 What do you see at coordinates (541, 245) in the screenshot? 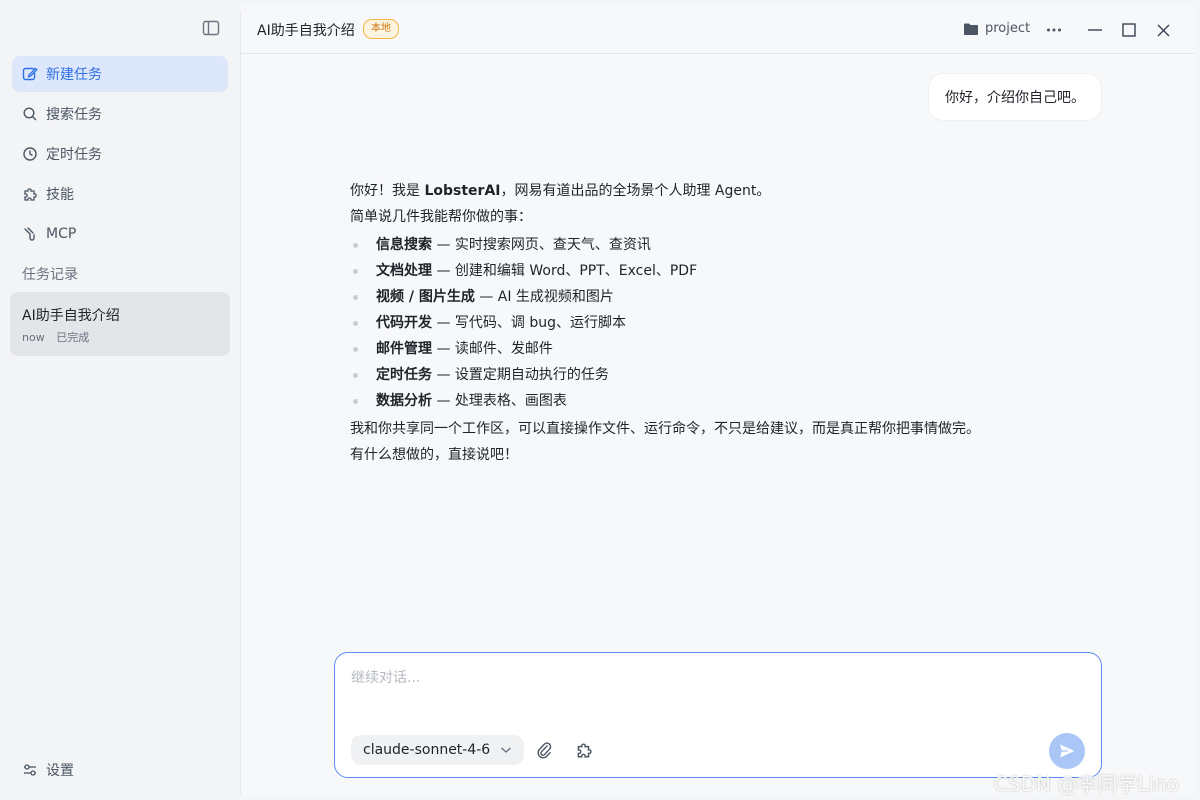
I see `item-desc: — 实时搜索网页、查天气、查资讯` at bounding box center [541, 245].